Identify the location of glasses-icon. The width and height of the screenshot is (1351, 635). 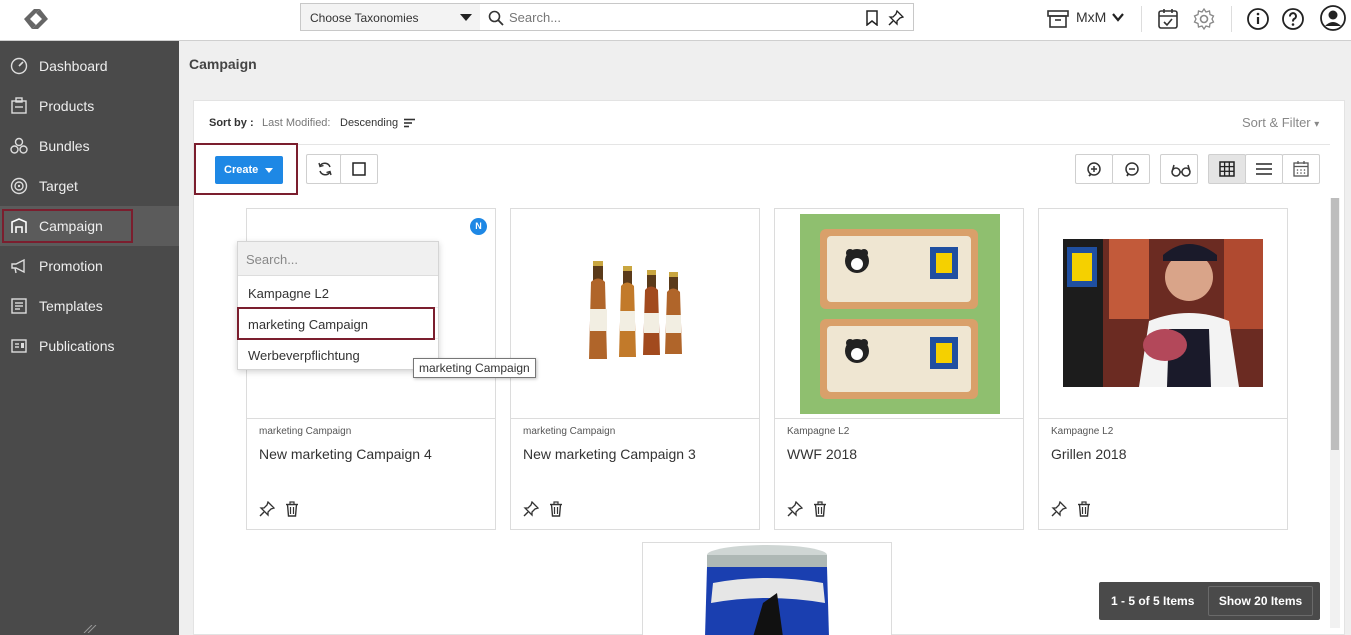
(1181, 170).